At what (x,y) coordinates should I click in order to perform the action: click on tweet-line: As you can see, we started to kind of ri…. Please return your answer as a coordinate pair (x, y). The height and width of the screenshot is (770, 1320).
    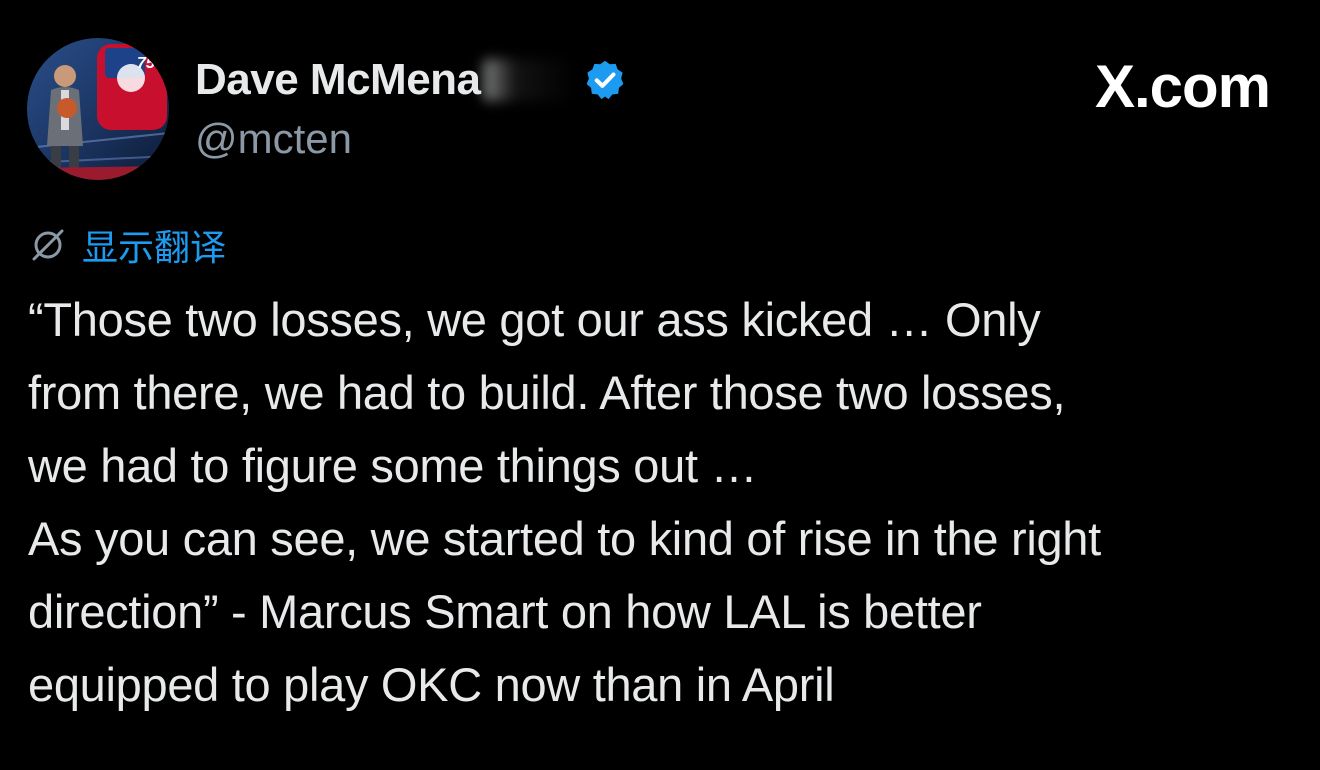
    Looking at the image, I should click on (564, 538).